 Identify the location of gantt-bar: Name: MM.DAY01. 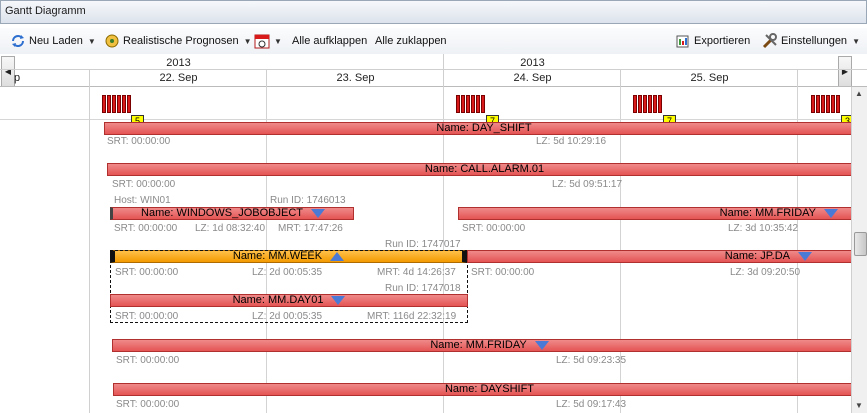
(289, 300).